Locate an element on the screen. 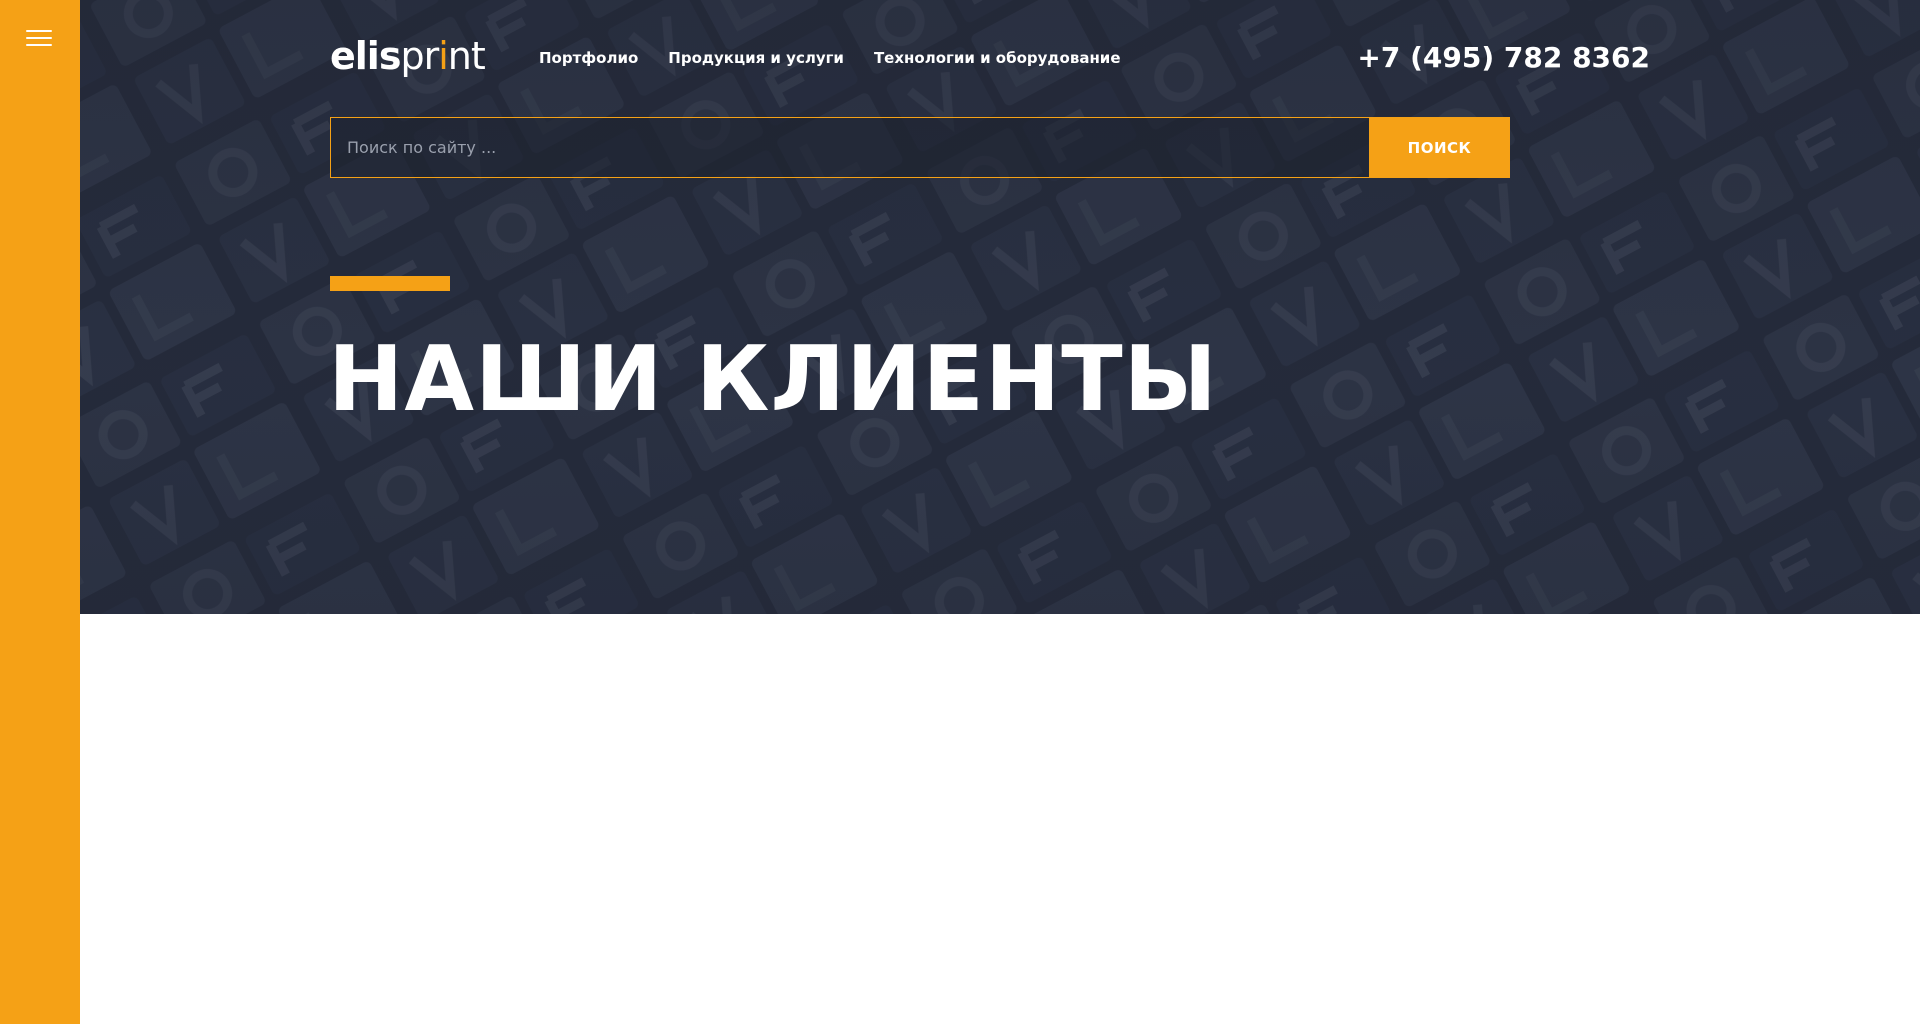  title-accent-bar is located at coordinates (390, 283).